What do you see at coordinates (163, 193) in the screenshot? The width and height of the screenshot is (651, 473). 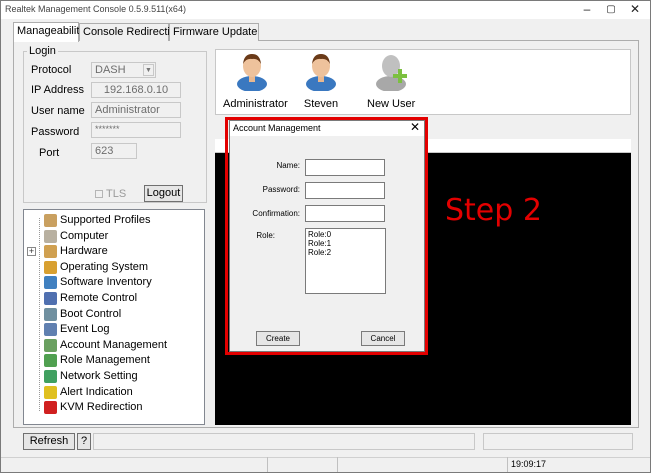 I see `logout-button: Logout` at bounding box center [163, 193].